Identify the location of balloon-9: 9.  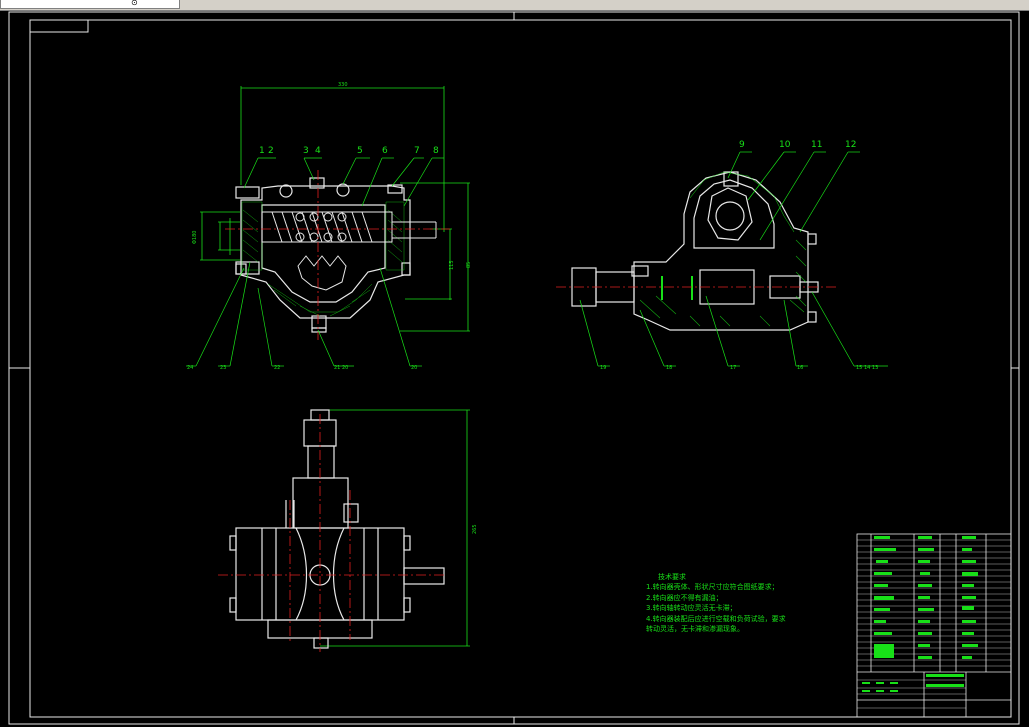
(742, 145).